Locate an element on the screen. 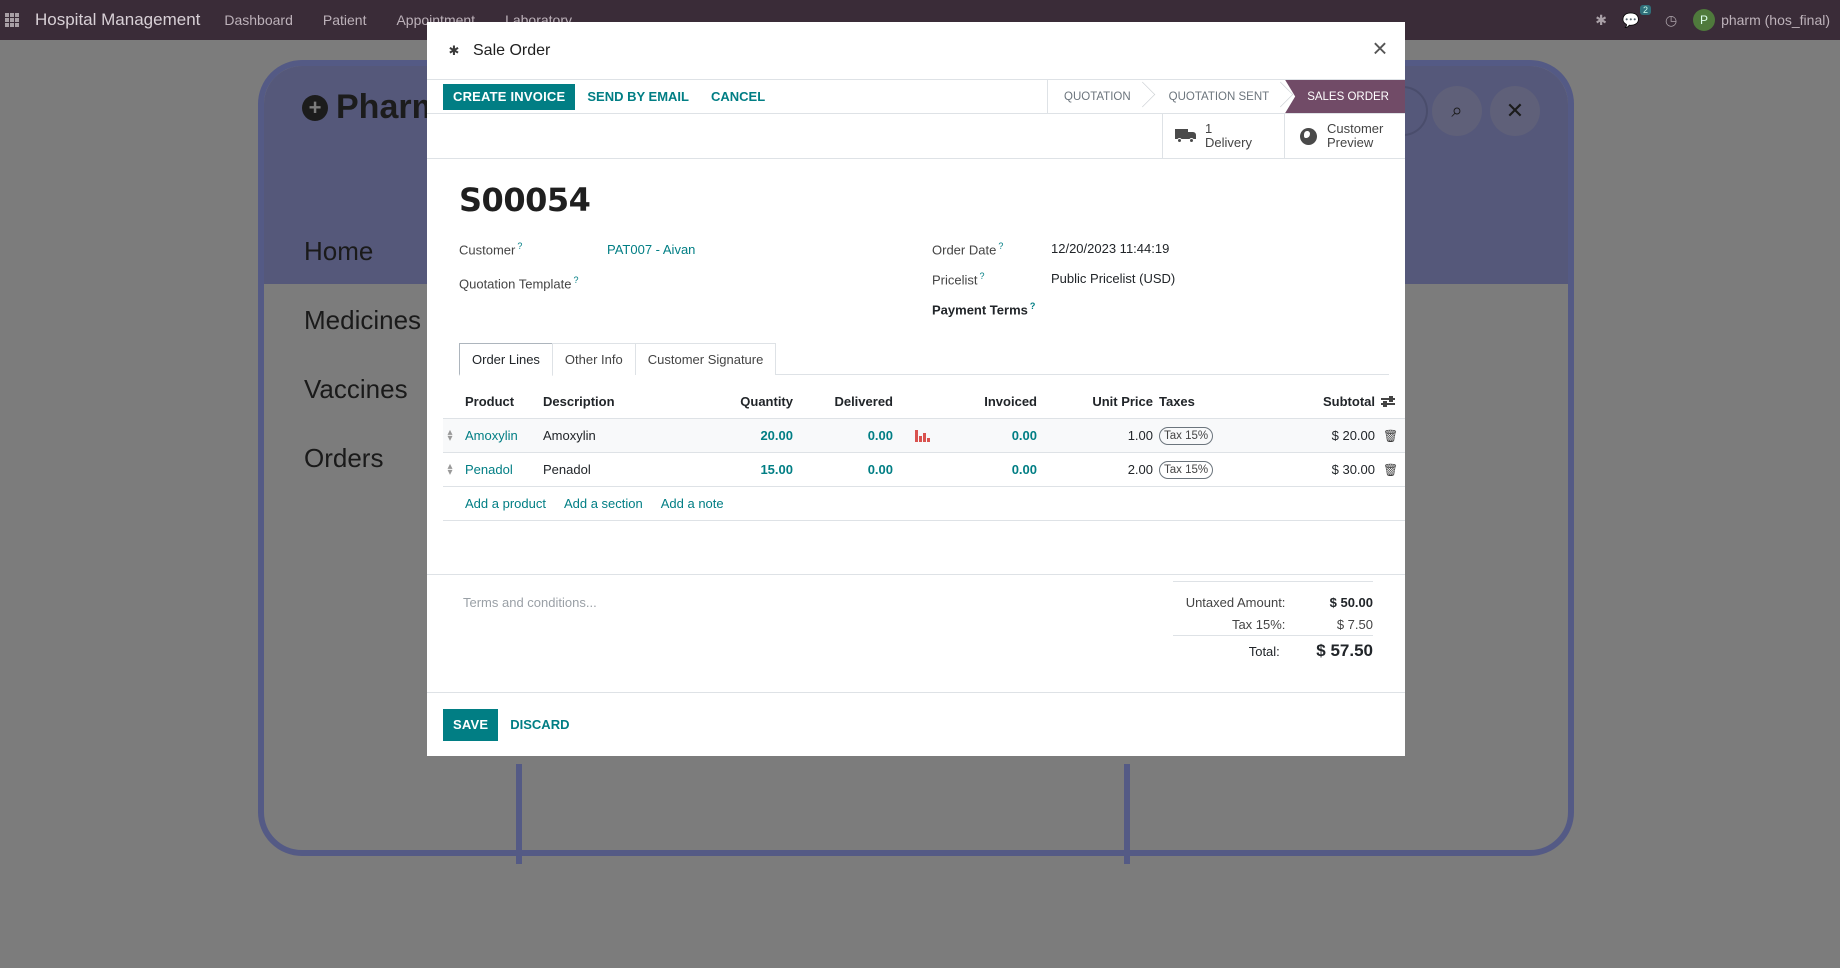  tab-customer-signature: Customer Signature is located at coordinates (705, 359).